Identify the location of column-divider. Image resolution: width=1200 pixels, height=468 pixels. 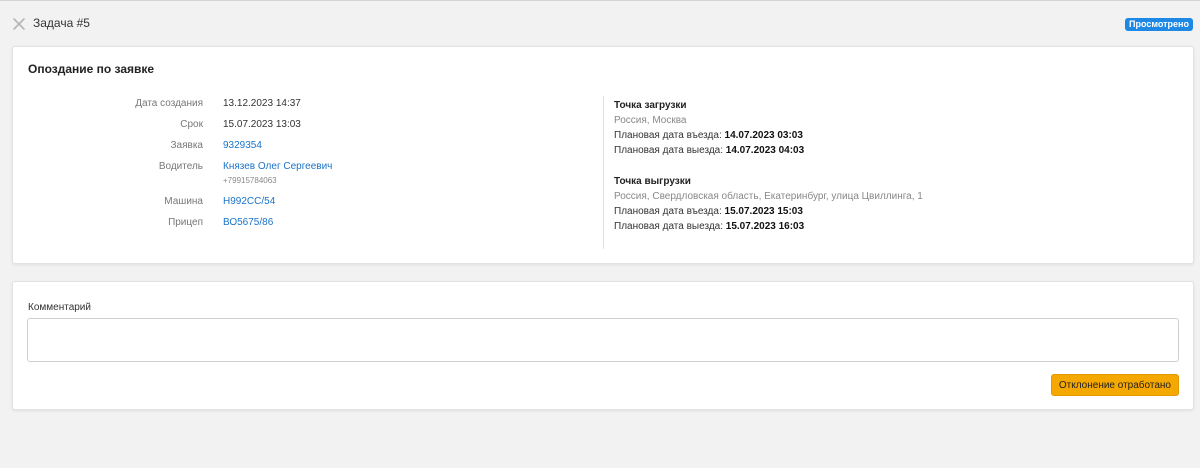
(603, 172).